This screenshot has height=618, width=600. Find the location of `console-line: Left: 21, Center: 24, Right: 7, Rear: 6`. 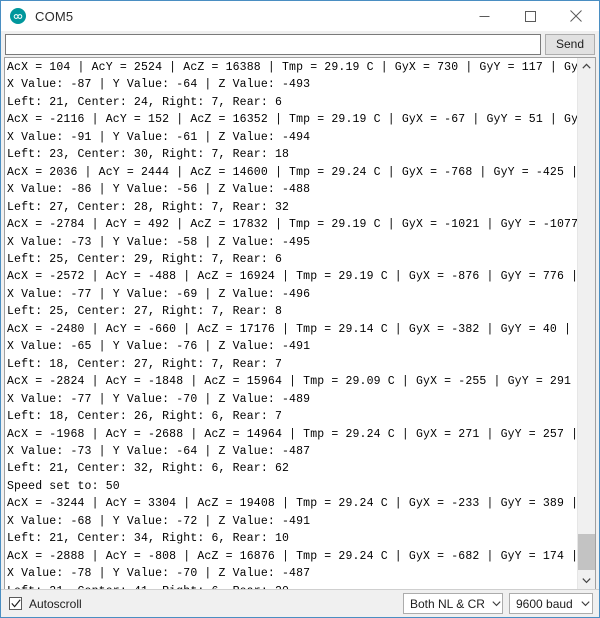

console-line: Left: 21, Center: 24, Right: 7, Rear: 6 is located at coordinates (144, 102).